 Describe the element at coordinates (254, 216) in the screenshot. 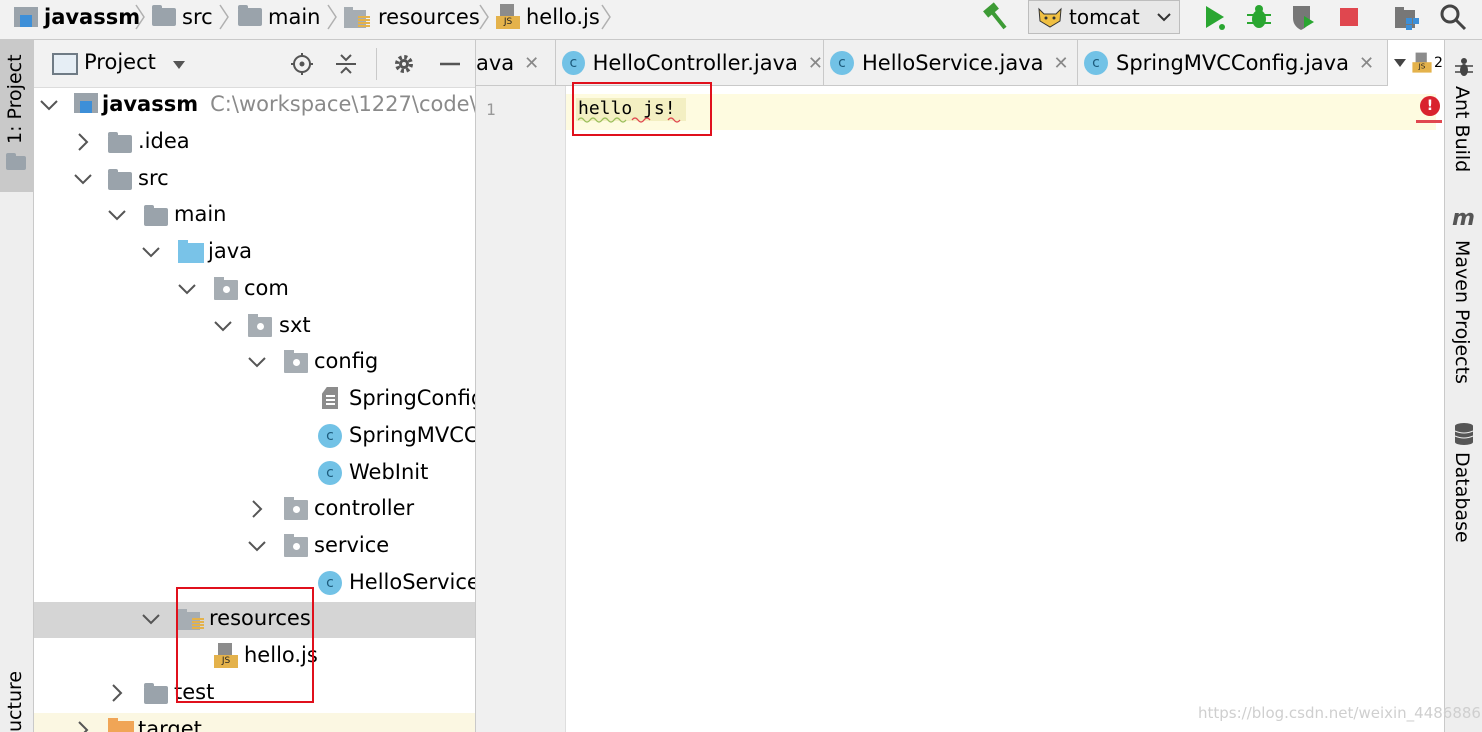

I see `tree-item-main: main` at that location.